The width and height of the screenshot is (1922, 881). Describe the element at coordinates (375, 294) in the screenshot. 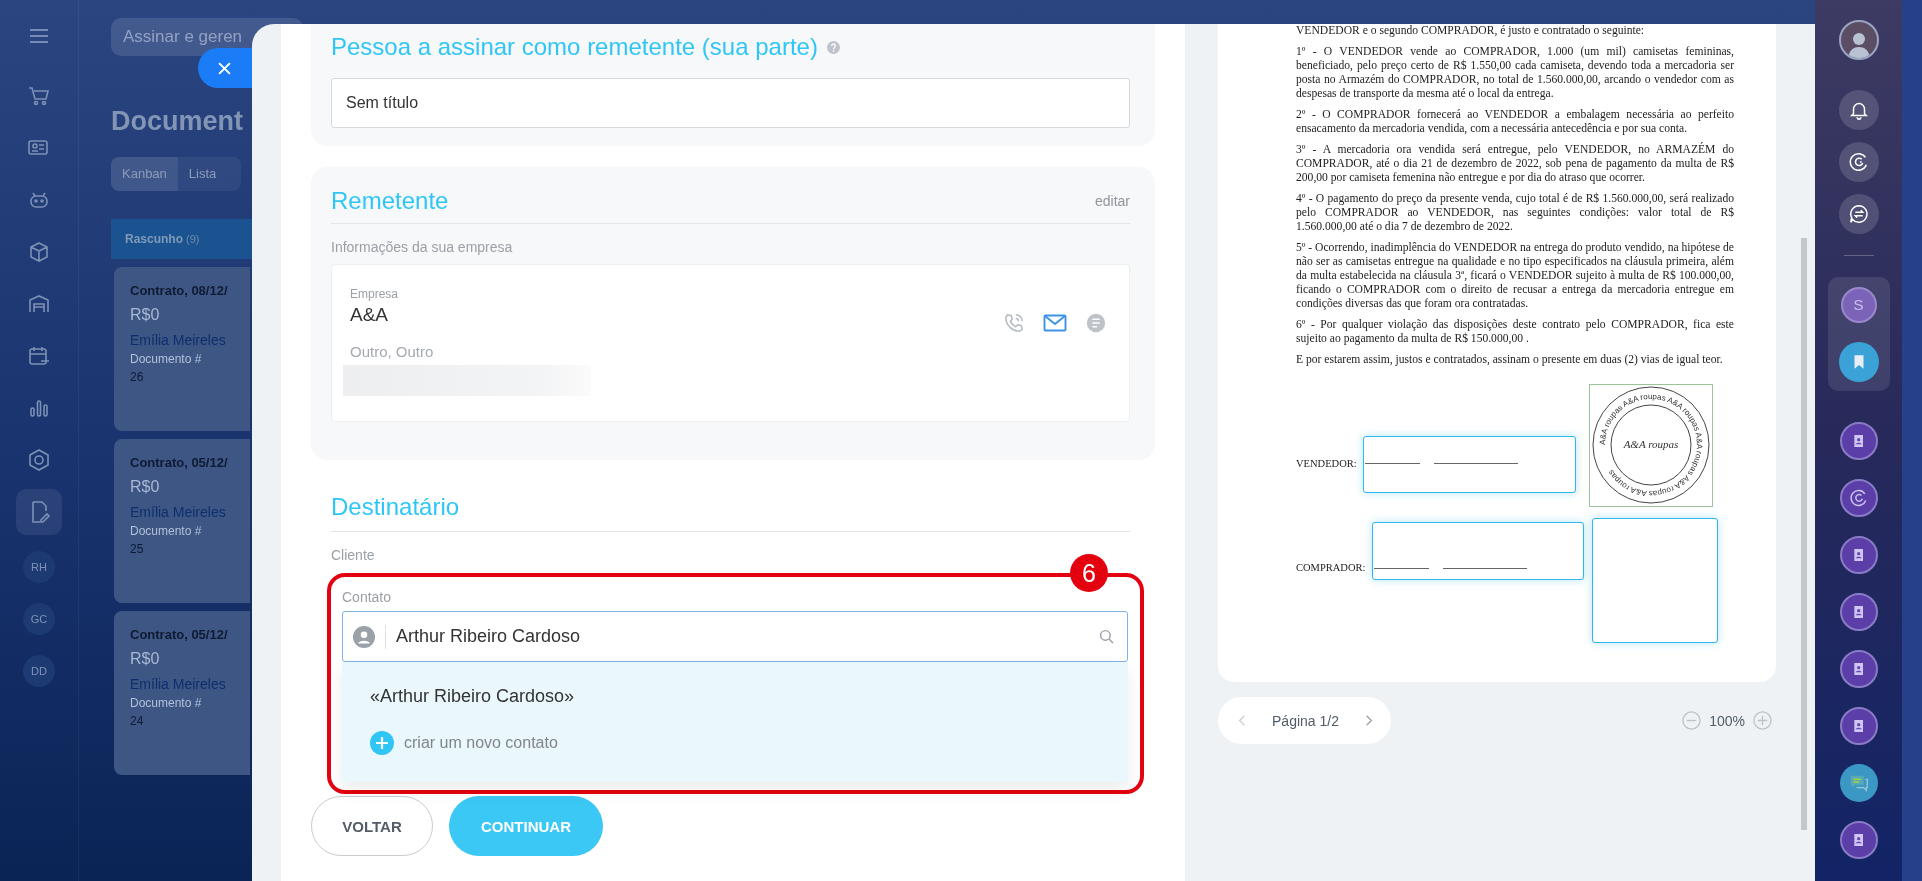

I see `field-label: Empresa` at that location.